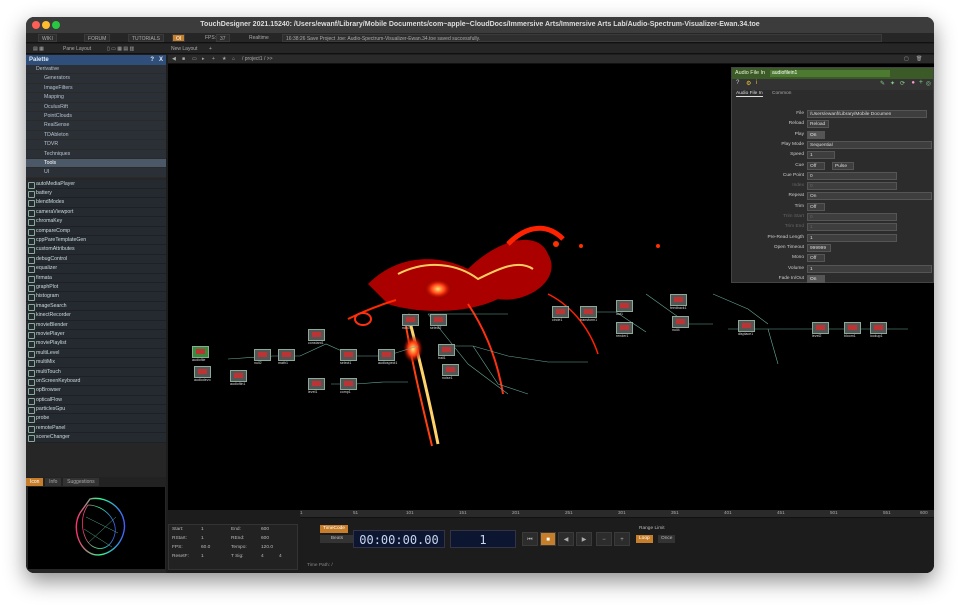 This screenshot has height=608, width=960. Describe the element at coordinates (96, 203) in the screenshot. I see `palette-component: blendModes` at that location.